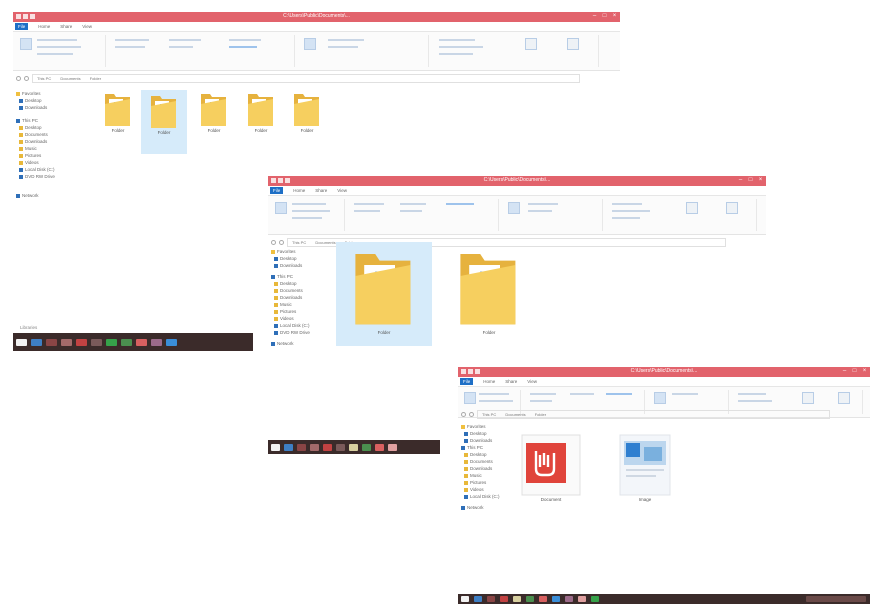  Describe the element at coordinates (836, 599) in the screenshot. I see `system-tray` at that location.